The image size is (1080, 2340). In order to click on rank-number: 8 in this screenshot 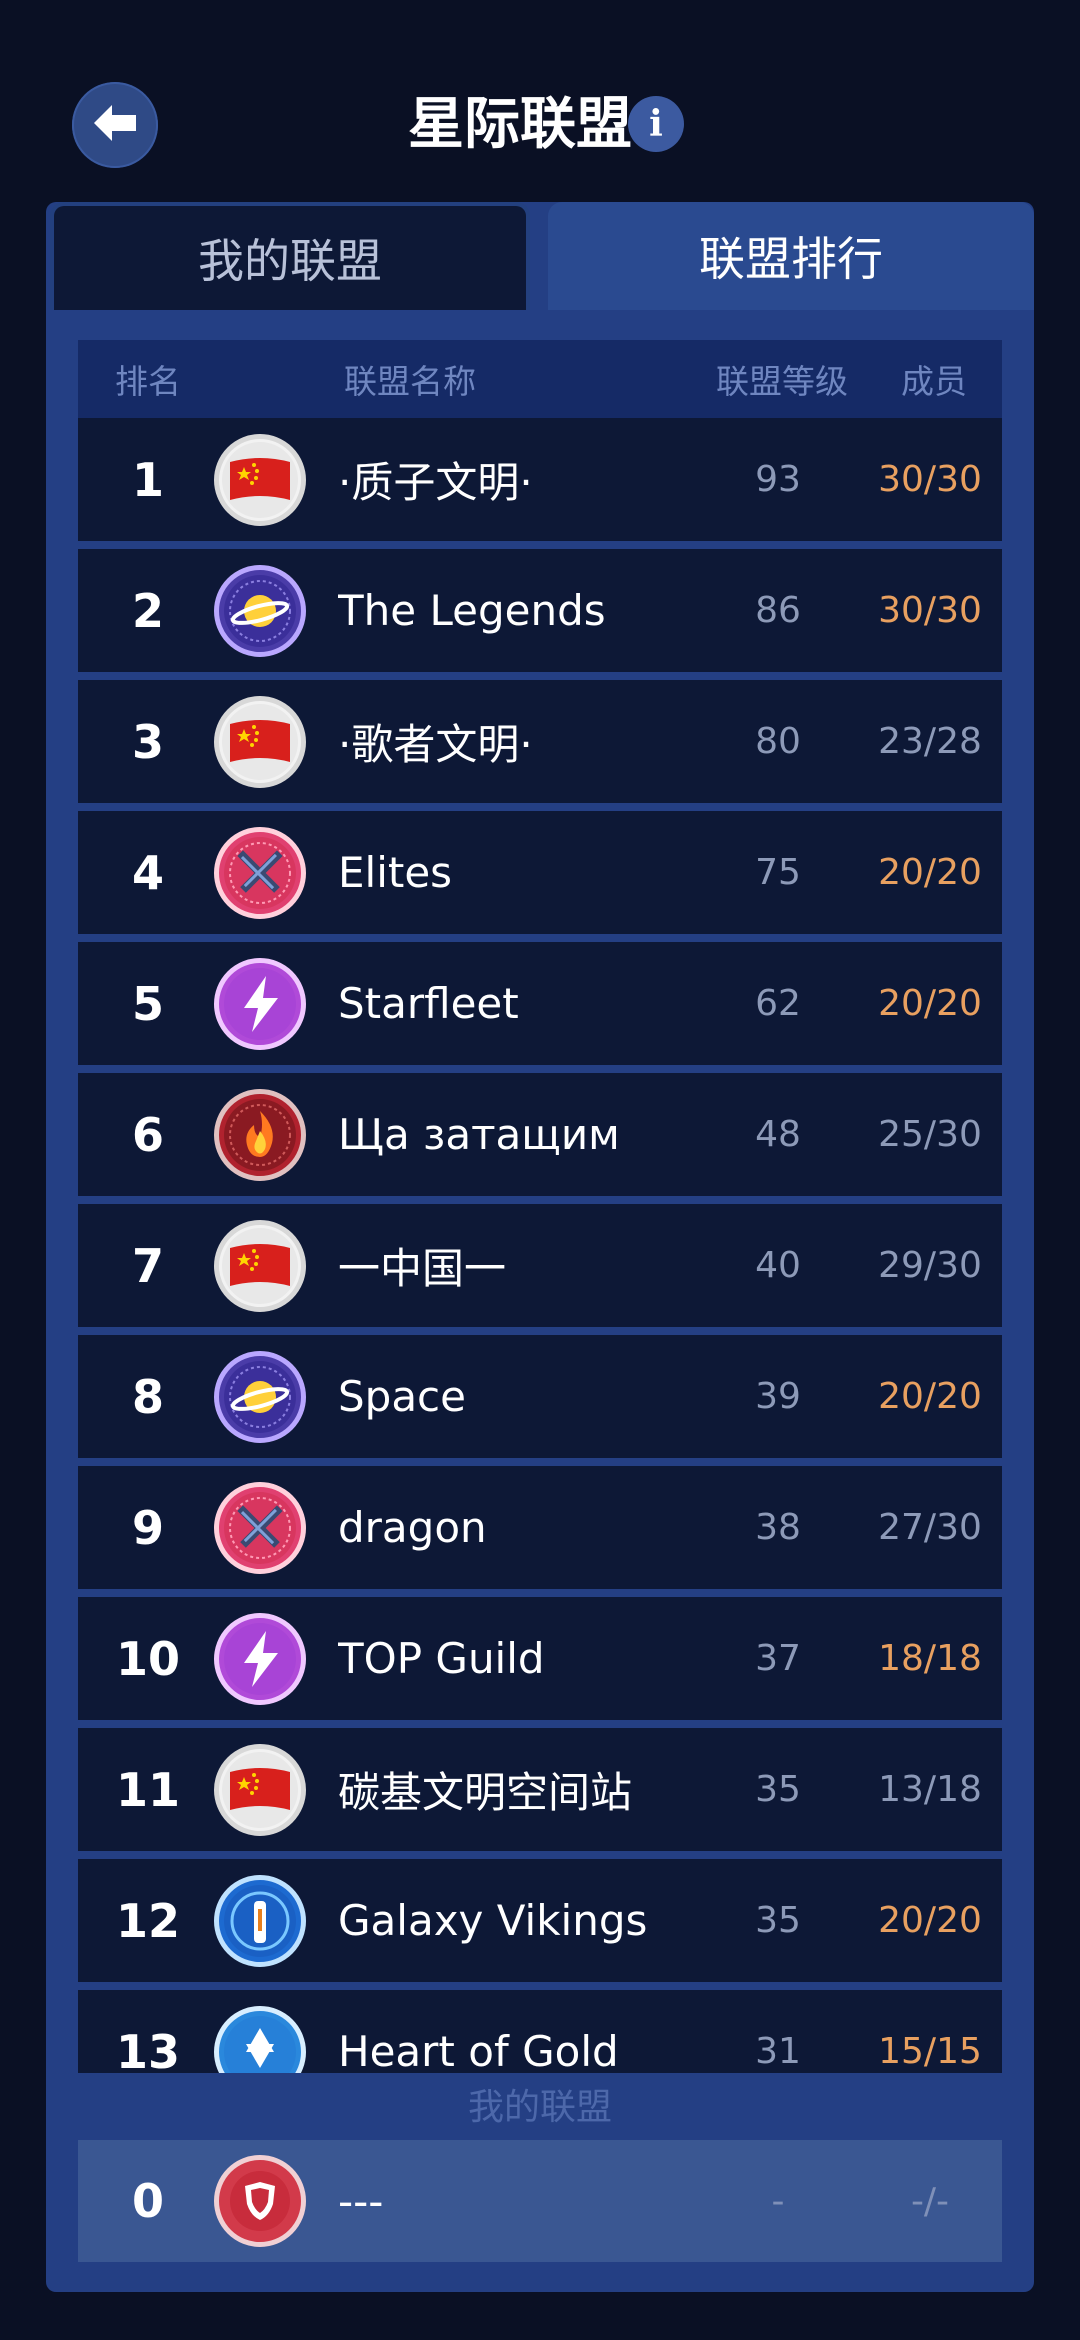, I will do `click(147, 1396)`.